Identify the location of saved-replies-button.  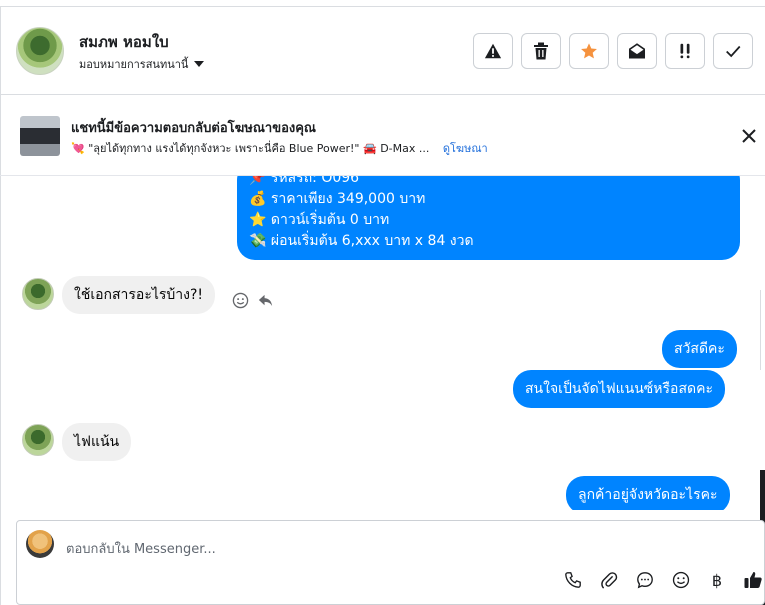
(645, 580).